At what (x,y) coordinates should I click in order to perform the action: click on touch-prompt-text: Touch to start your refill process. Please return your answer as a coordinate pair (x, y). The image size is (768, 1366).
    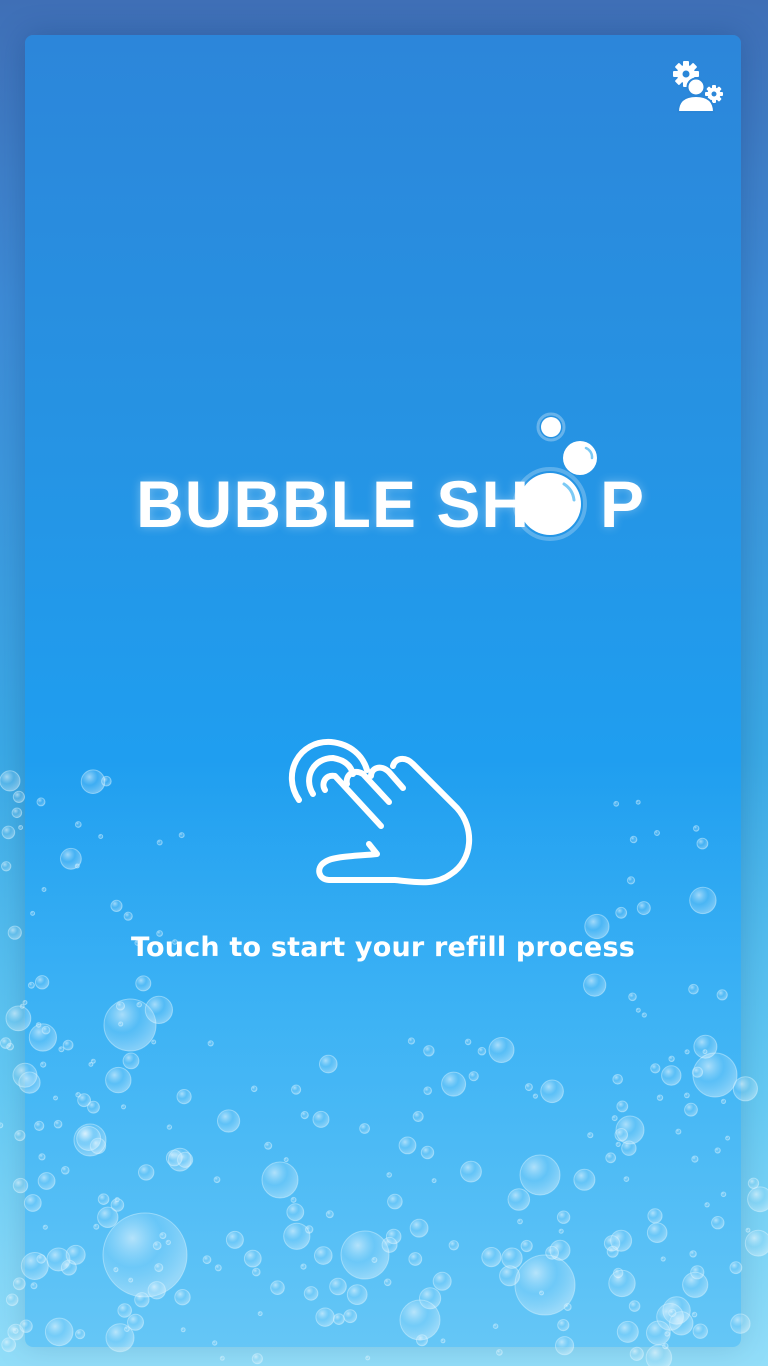
    Looking at the image, I should click on (383, 947).